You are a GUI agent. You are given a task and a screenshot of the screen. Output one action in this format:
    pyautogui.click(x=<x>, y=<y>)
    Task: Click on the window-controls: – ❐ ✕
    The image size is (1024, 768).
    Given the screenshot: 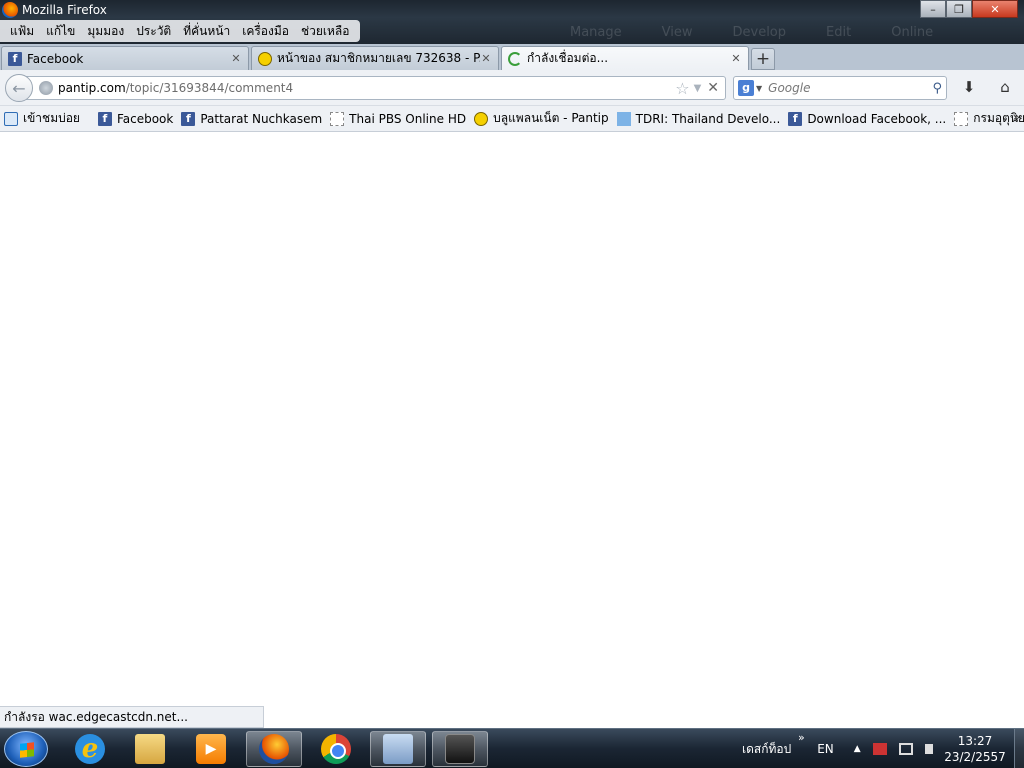 What is the action you would take?
    pyautogui.click(x=969, y=9)
    